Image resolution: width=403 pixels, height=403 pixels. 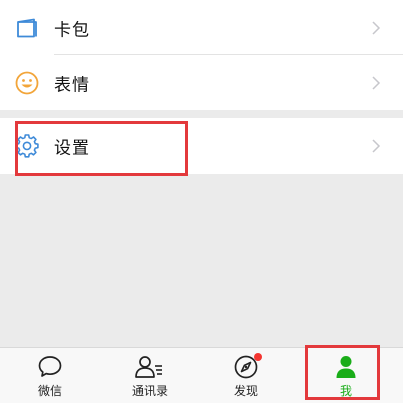 I want to click on menu-item-settings: 设置, so click(x=201, y=145).